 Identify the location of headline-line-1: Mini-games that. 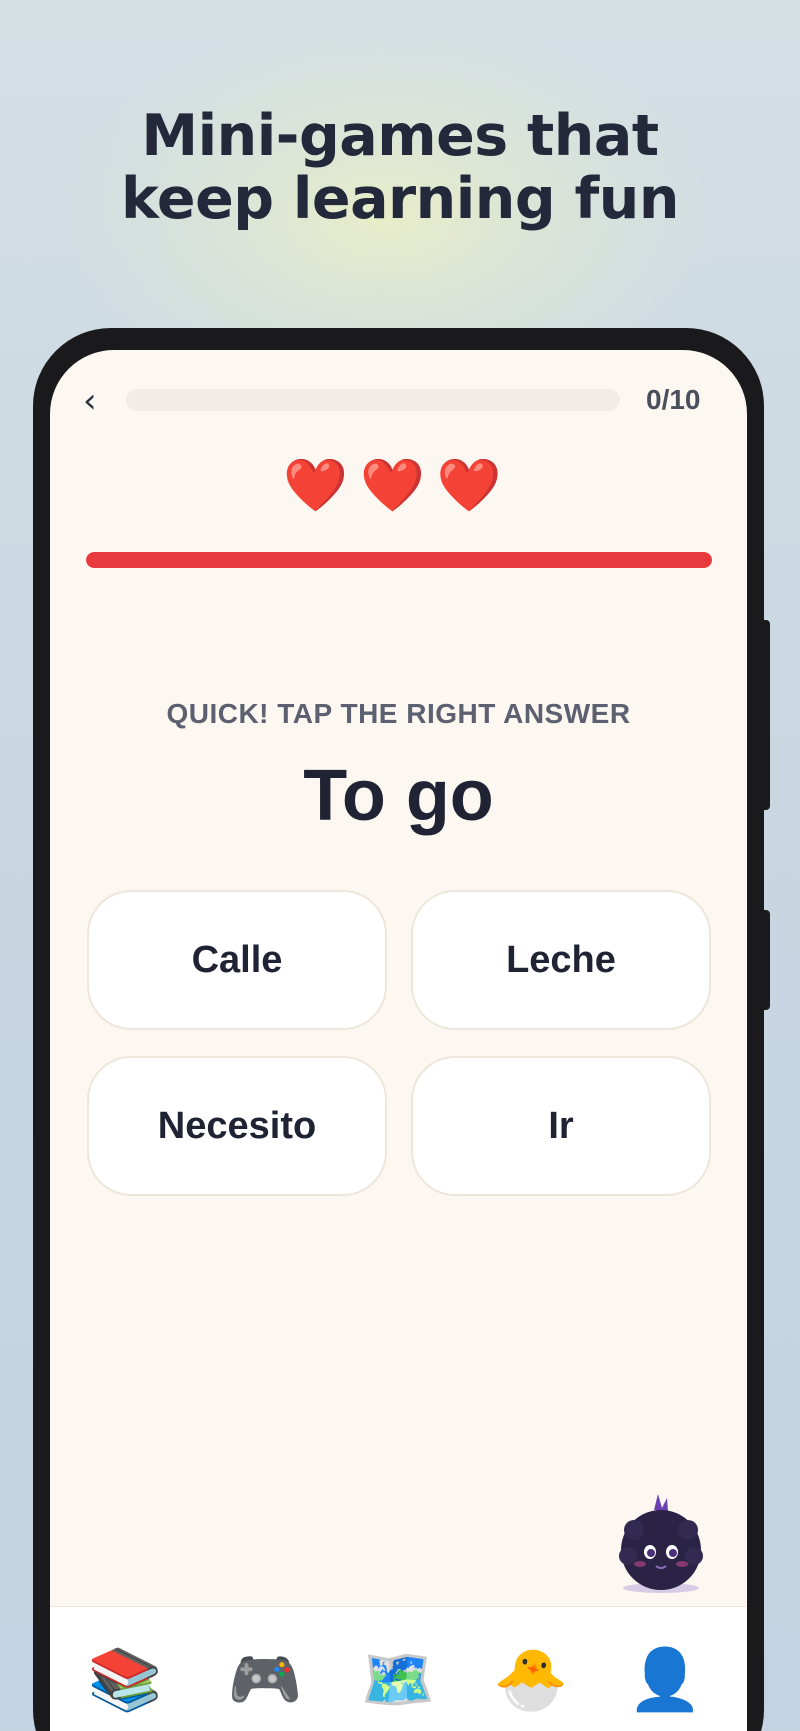
(400, 136).